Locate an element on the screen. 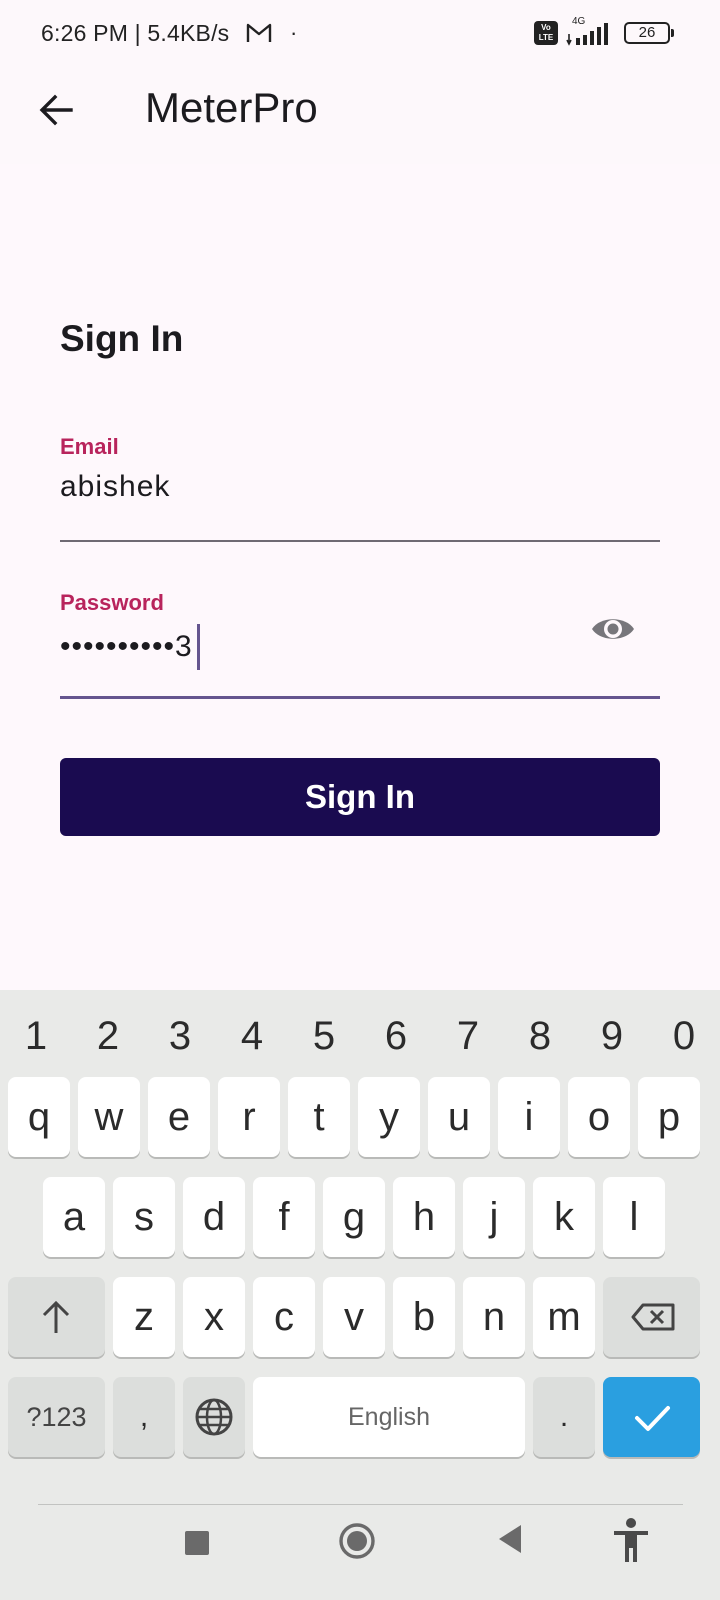 This screenshot has height=1600, width=720. show-password-icon is located at coordinates (613, 629).